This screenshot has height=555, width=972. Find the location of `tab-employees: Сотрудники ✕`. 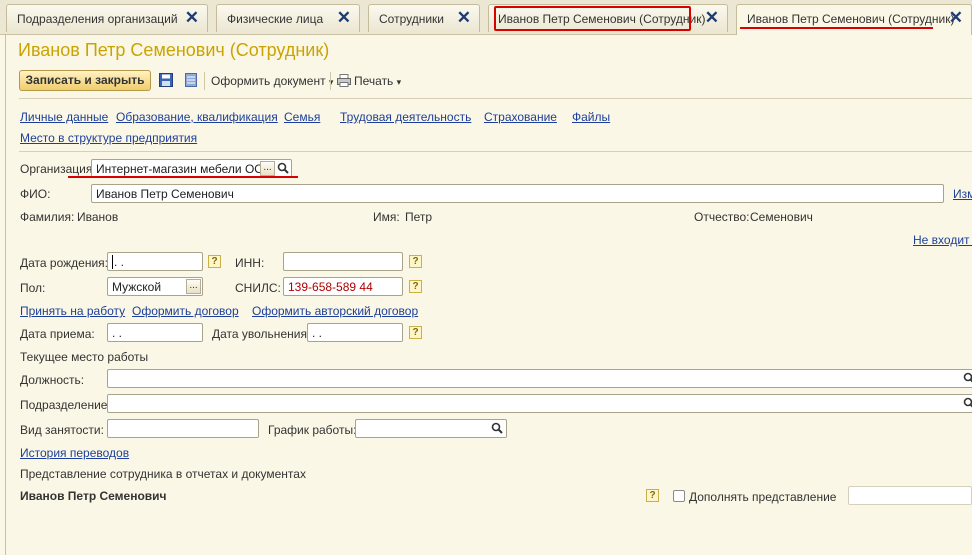

tab-employees: Сотрудники ✕ is located at coordinates (424, 18).